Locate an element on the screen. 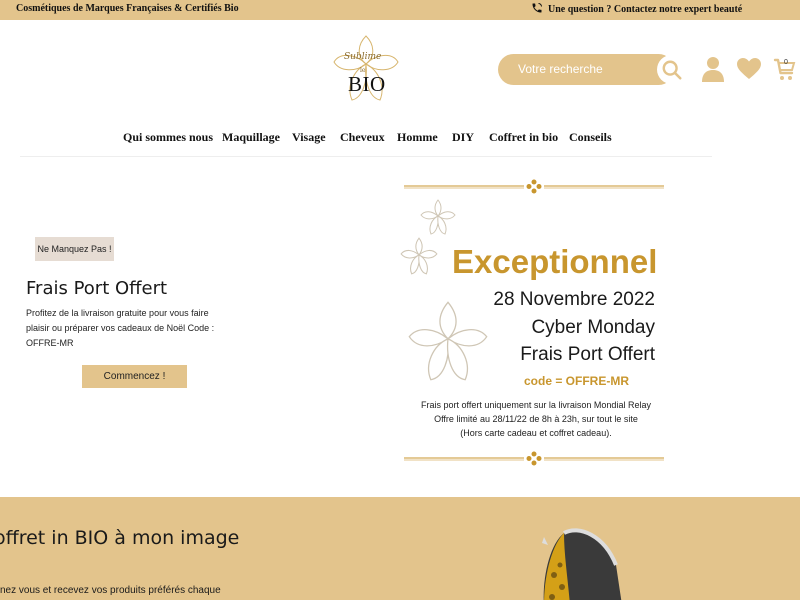  section-title: offret in BIO à mon image is located at coordinates (120, 538).